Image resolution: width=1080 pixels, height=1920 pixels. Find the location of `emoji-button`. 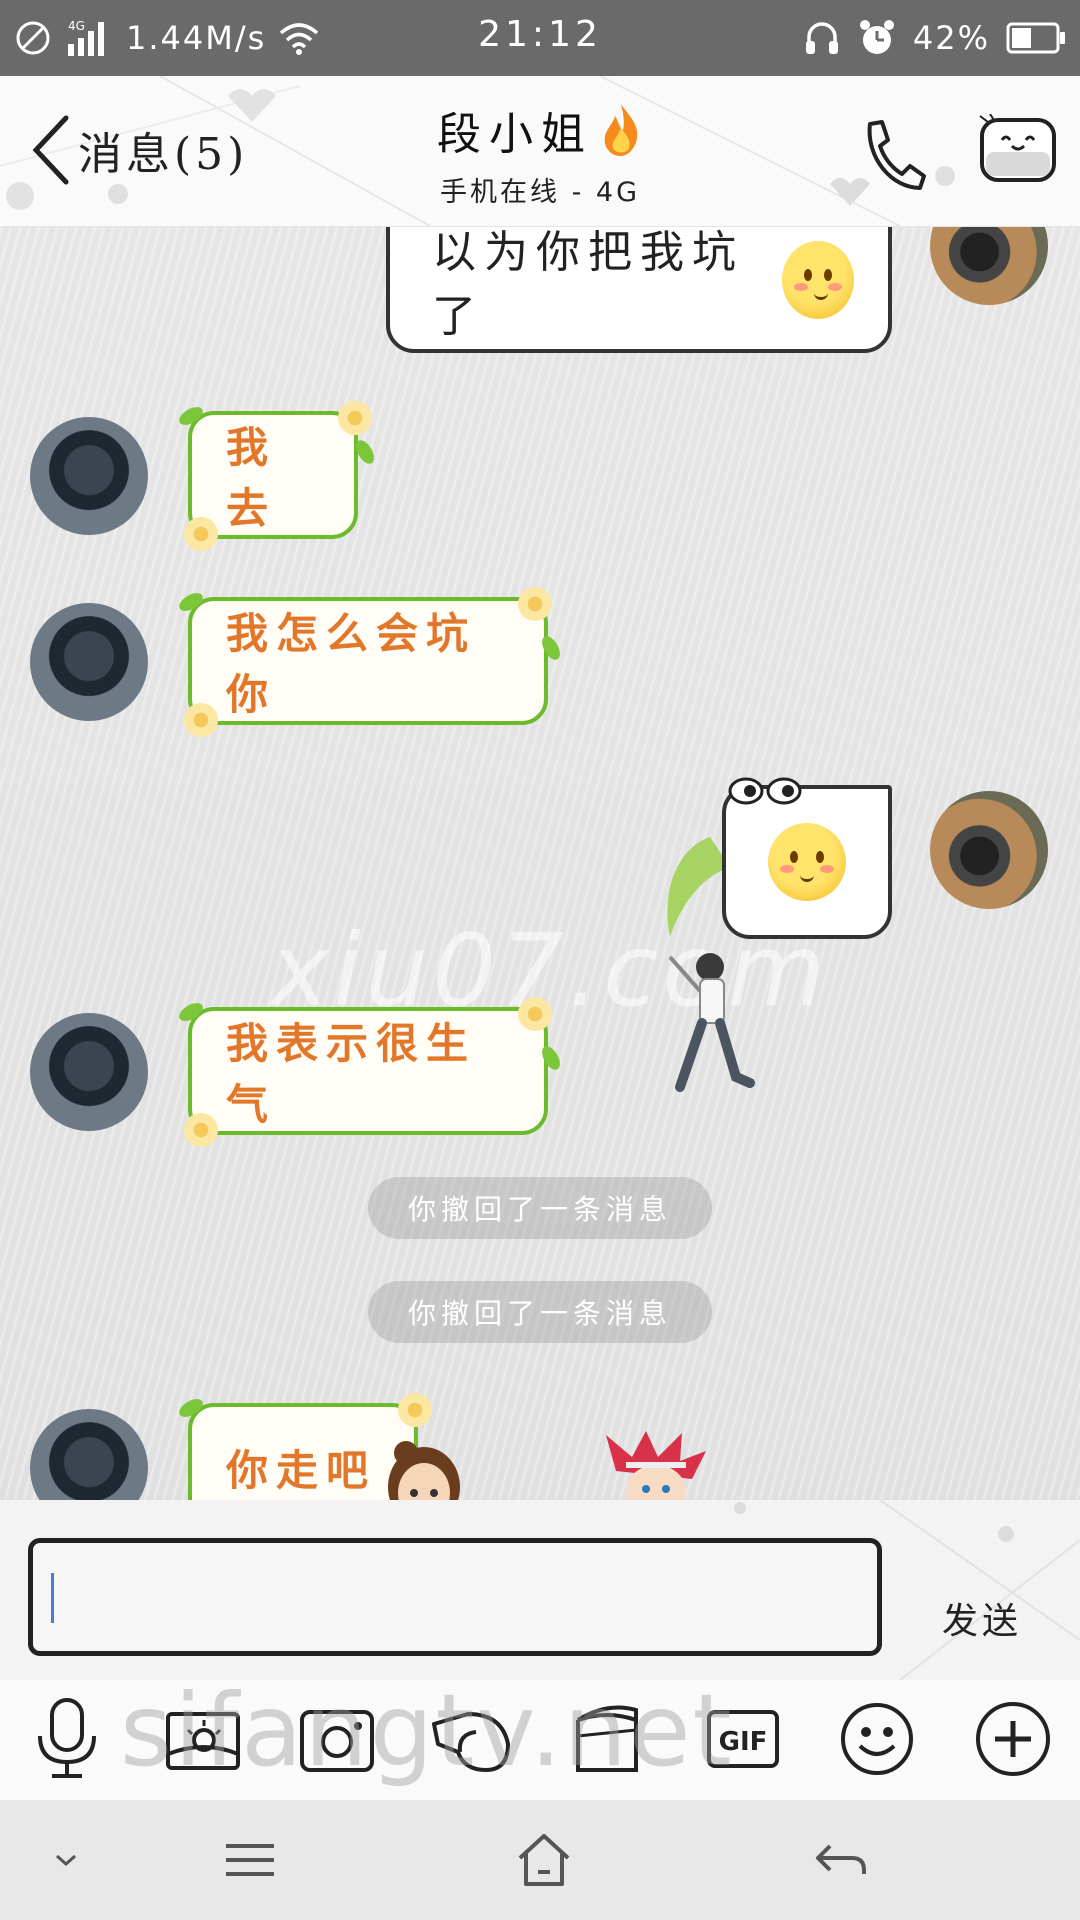

emoji-button is located at coordinates (877, 1739).